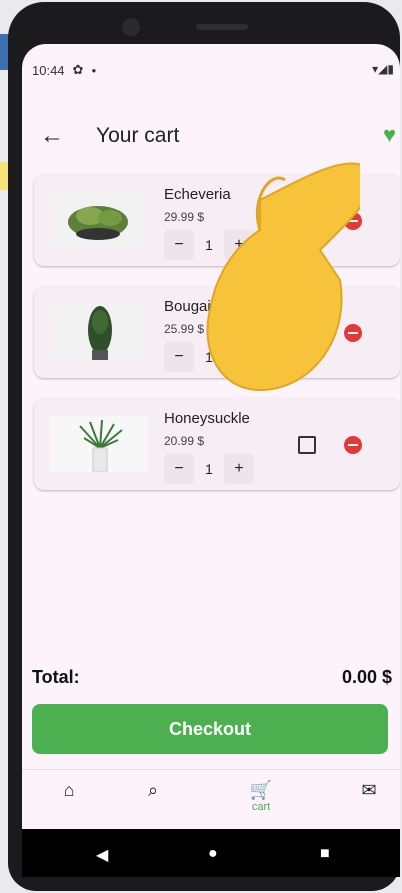 The width and height of the screenshot is (402, 893). Describe the element at coordinates (78, 69) in the screenshot. I see `gear-icon: ✿` at that location.